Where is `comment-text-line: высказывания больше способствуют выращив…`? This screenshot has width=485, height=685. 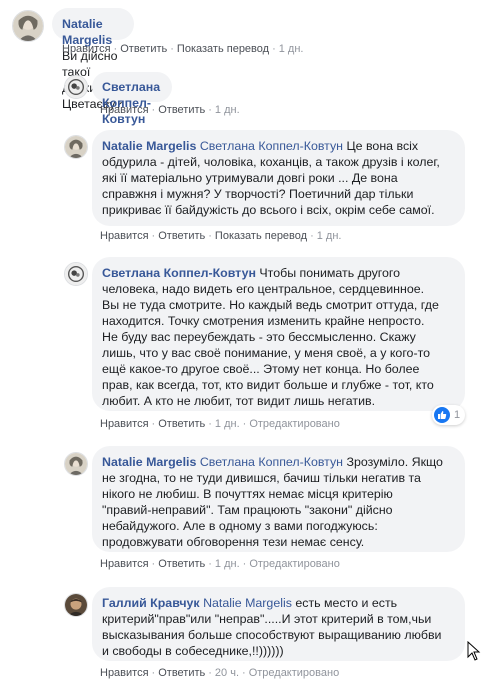
comment-text-line: высказывания больше способствуют выращив… is located at coordinates (272, 635).